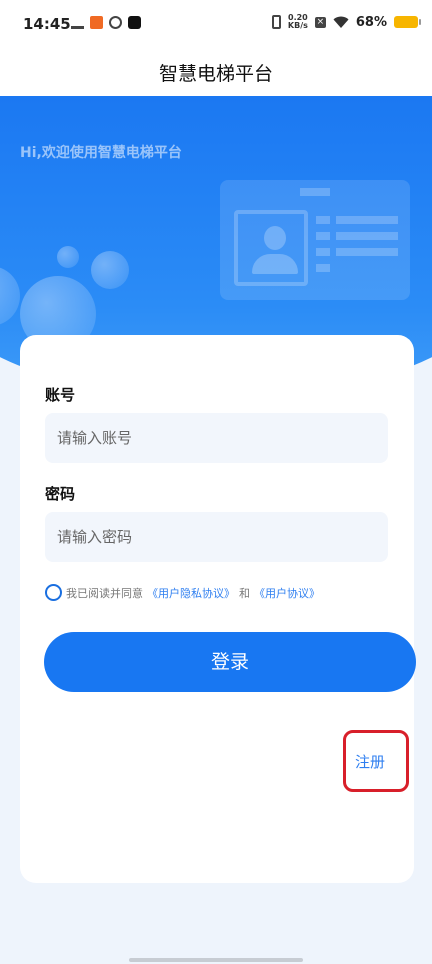  I want to click on crown-icon, so click(77, 22).